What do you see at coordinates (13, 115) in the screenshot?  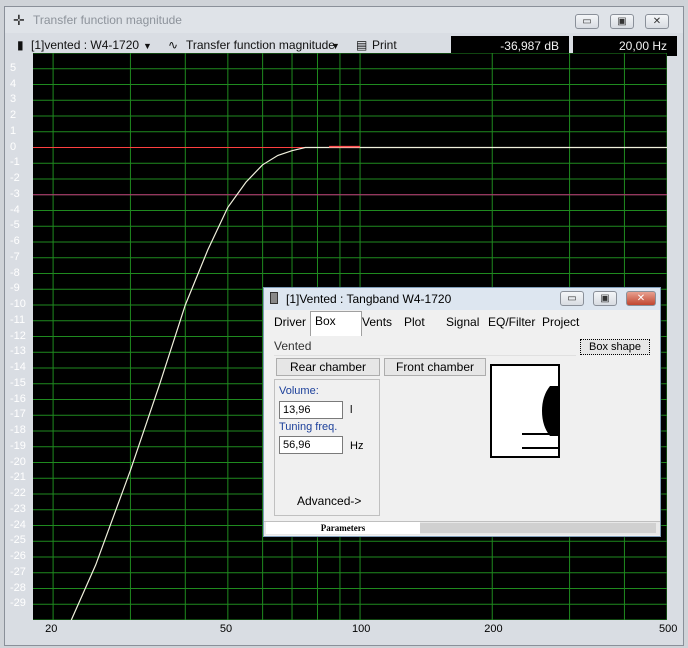 I see `y-tick-label: 2` at bounding box center [13, 115].